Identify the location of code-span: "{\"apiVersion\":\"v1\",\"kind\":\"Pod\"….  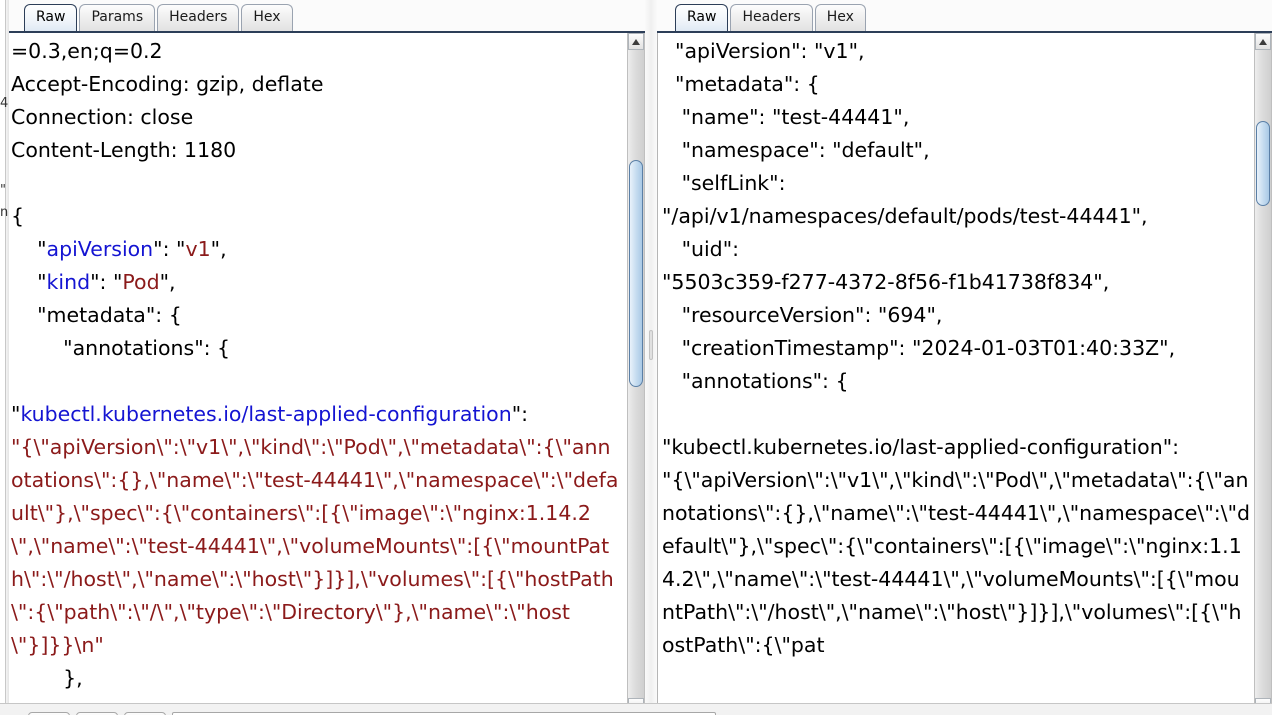
(315, 546).